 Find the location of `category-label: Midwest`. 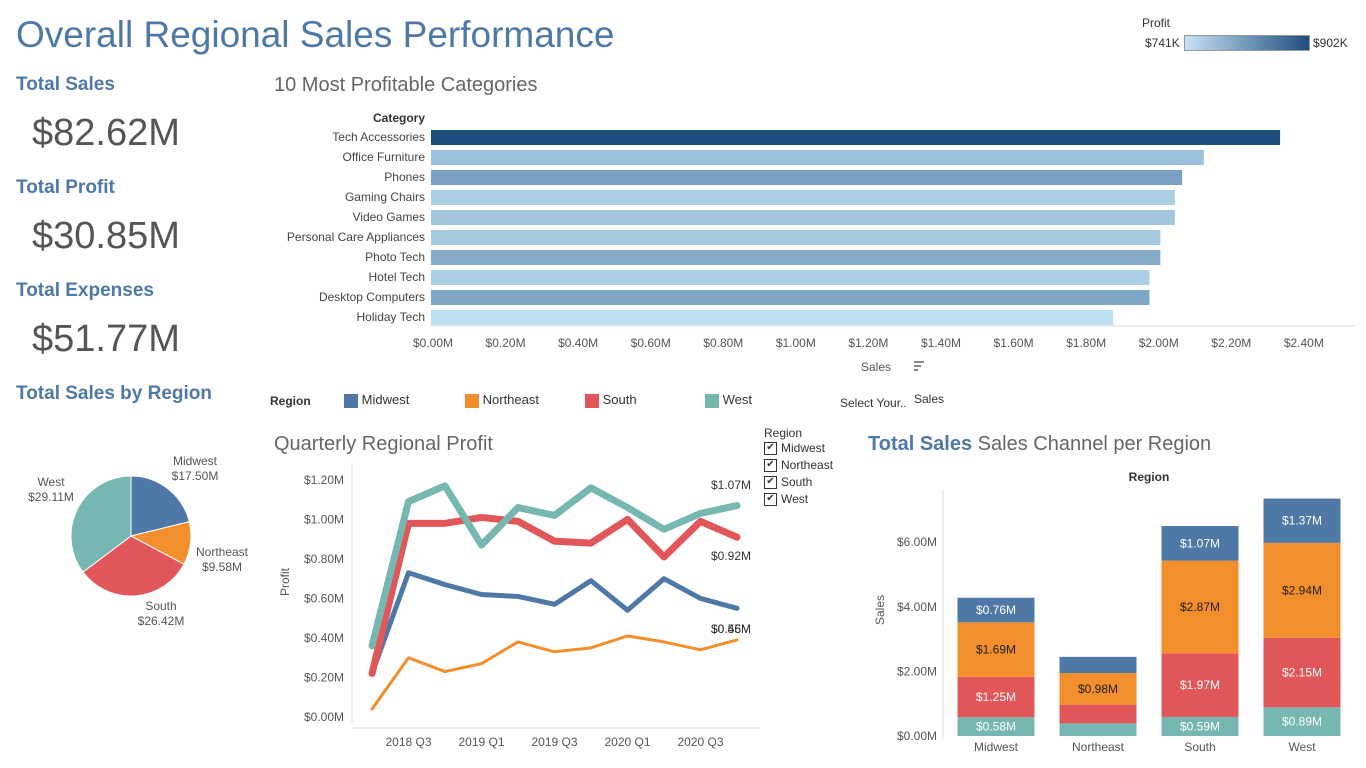

category-label: Midwest is located at coordinates (996, 747).